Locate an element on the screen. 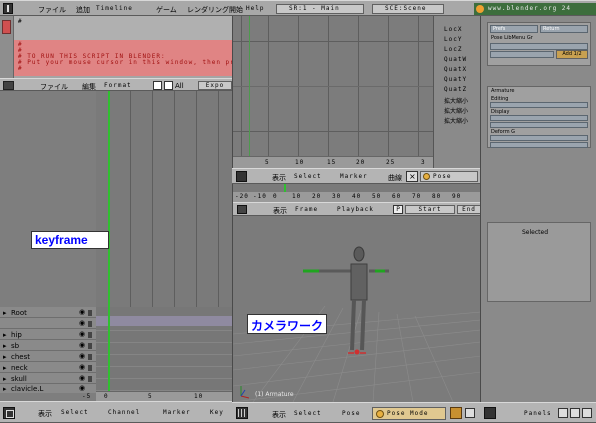 The height and width of the screenshot is (423, 596). start-frame-field: Start is located at coordinates (430, 209).